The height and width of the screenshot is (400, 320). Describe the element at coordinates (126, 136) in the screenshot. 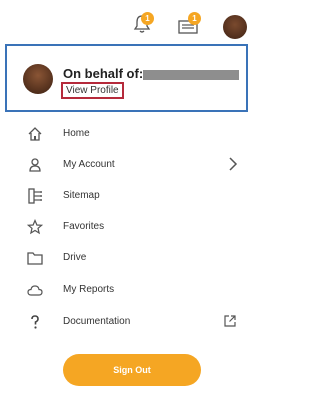

I see `menu-item-home: Home` at that location.